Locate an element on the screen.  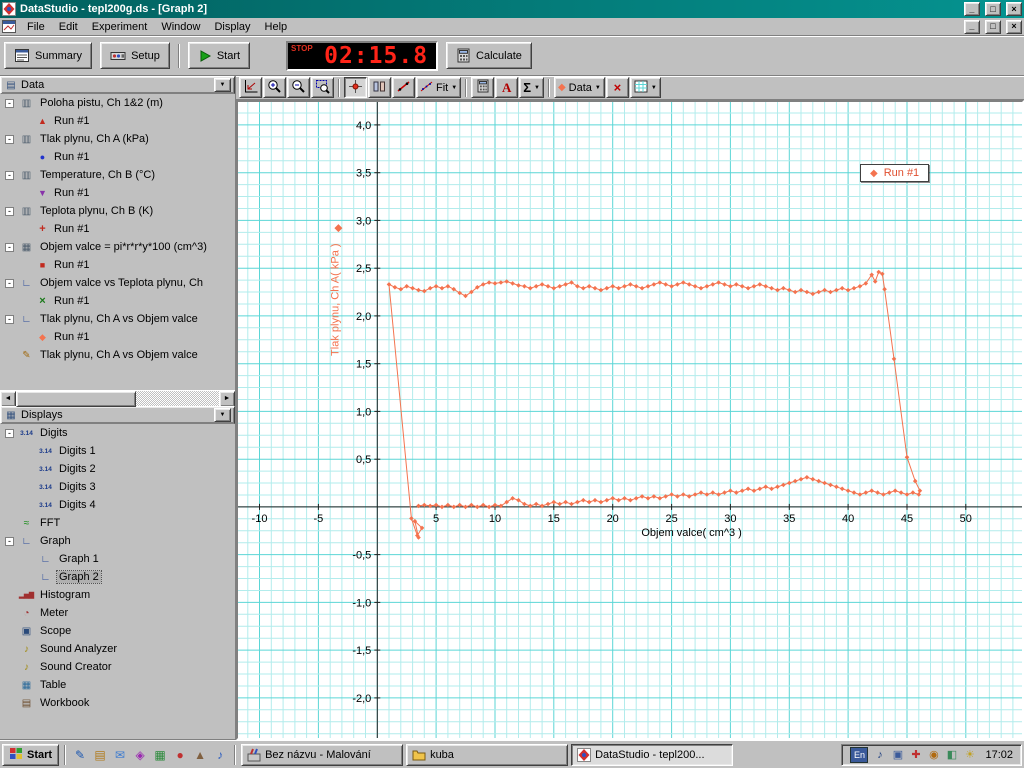
display-tree-item: ▤ Workbook is located at coordinates (117, 703).